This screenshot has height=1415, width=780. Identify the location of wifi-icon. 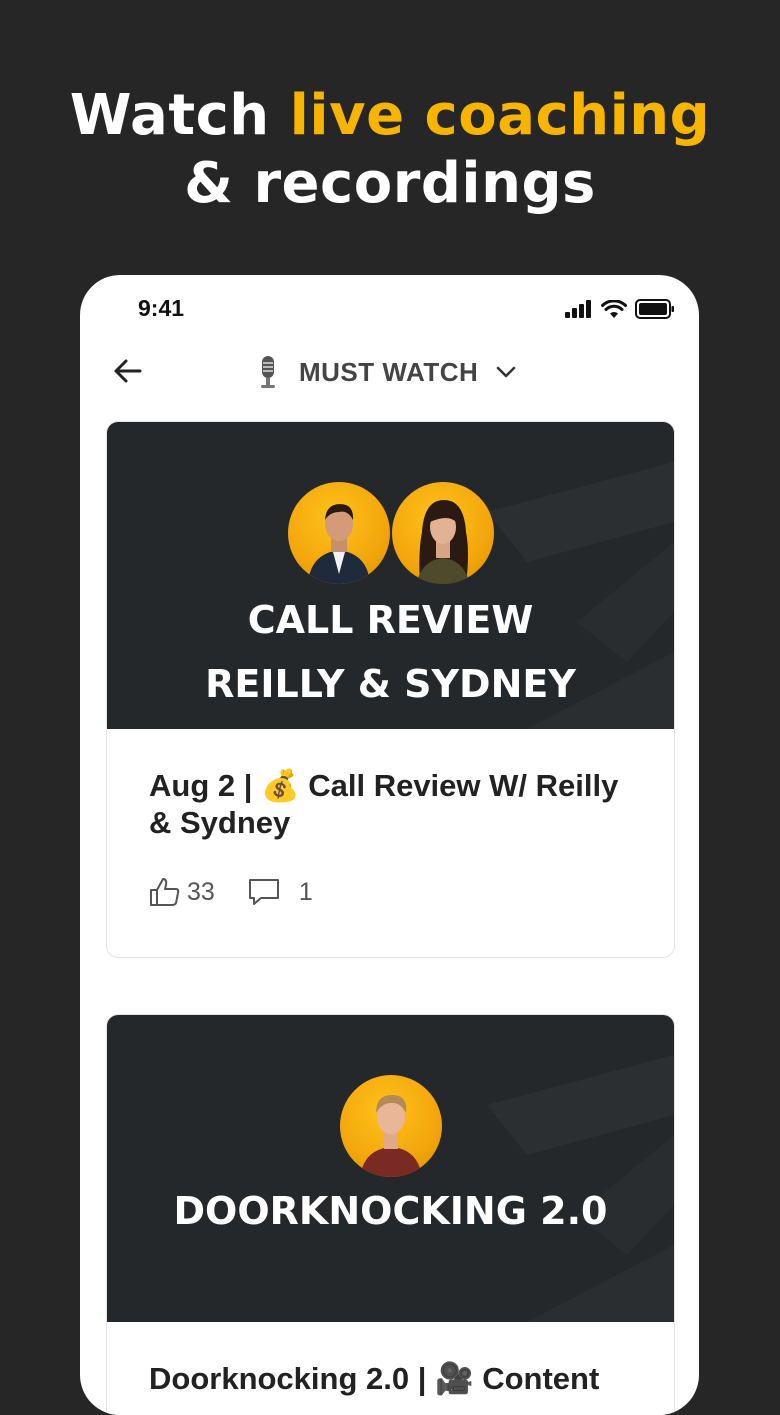
(614, 308).